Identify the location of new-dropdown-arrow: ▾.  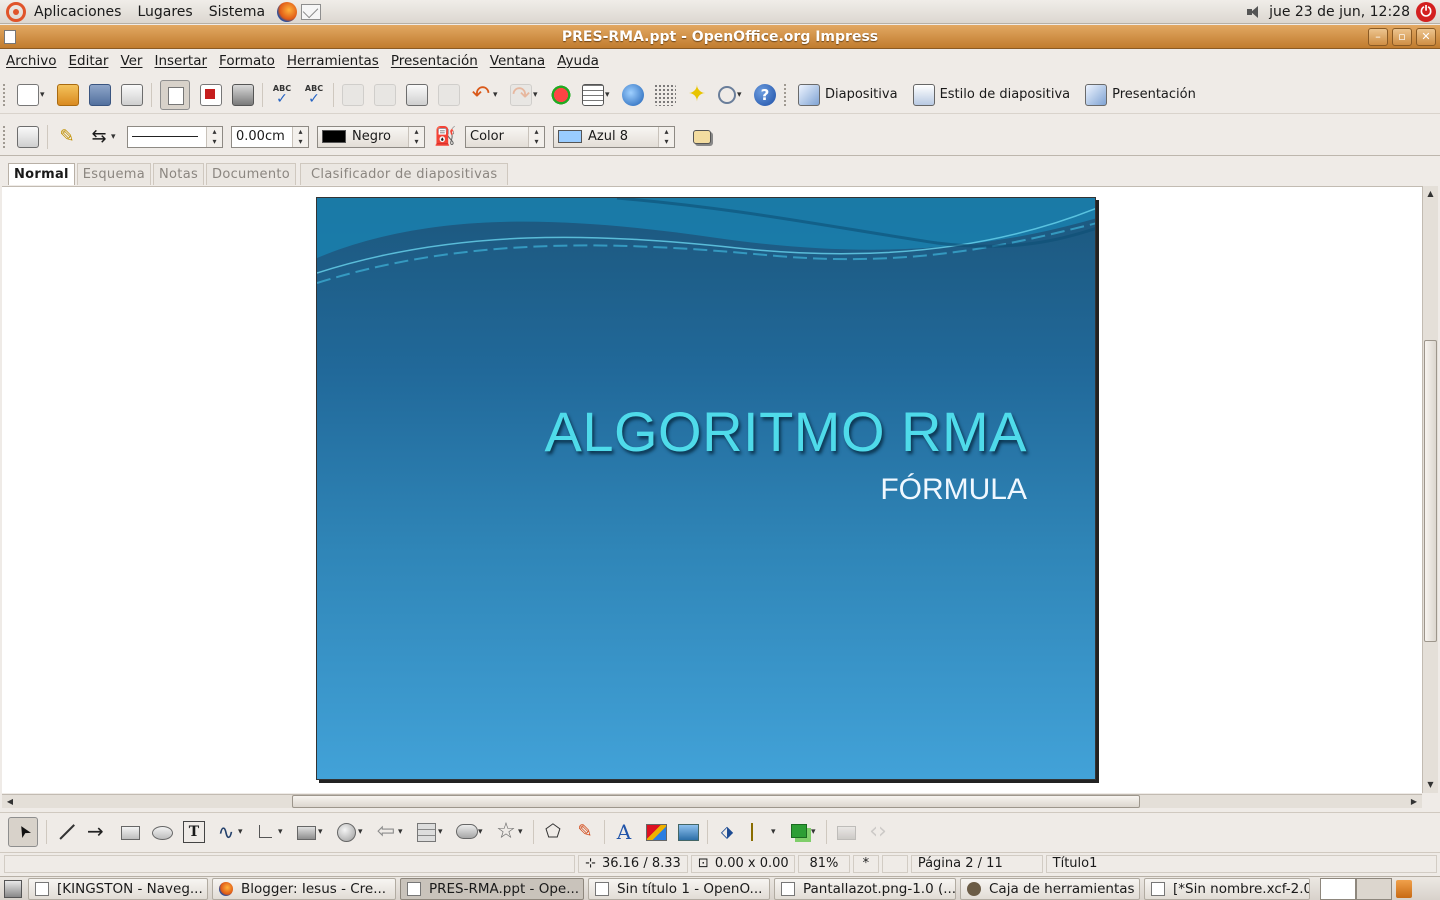
(45, 95).